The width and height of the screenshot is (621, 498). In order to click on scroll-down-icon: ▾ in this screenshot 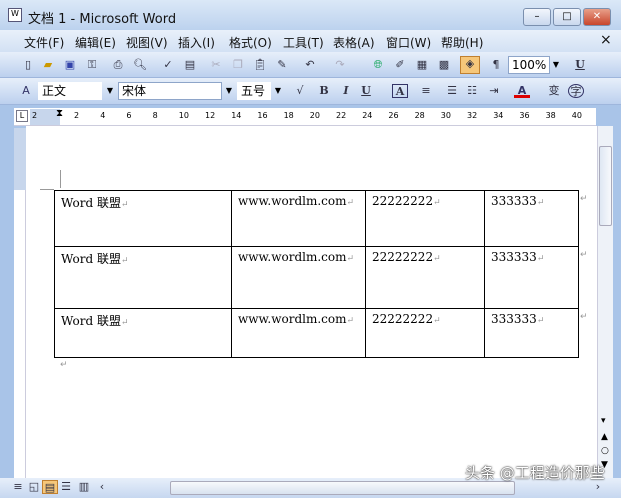, I will do `click(603, 421)`.